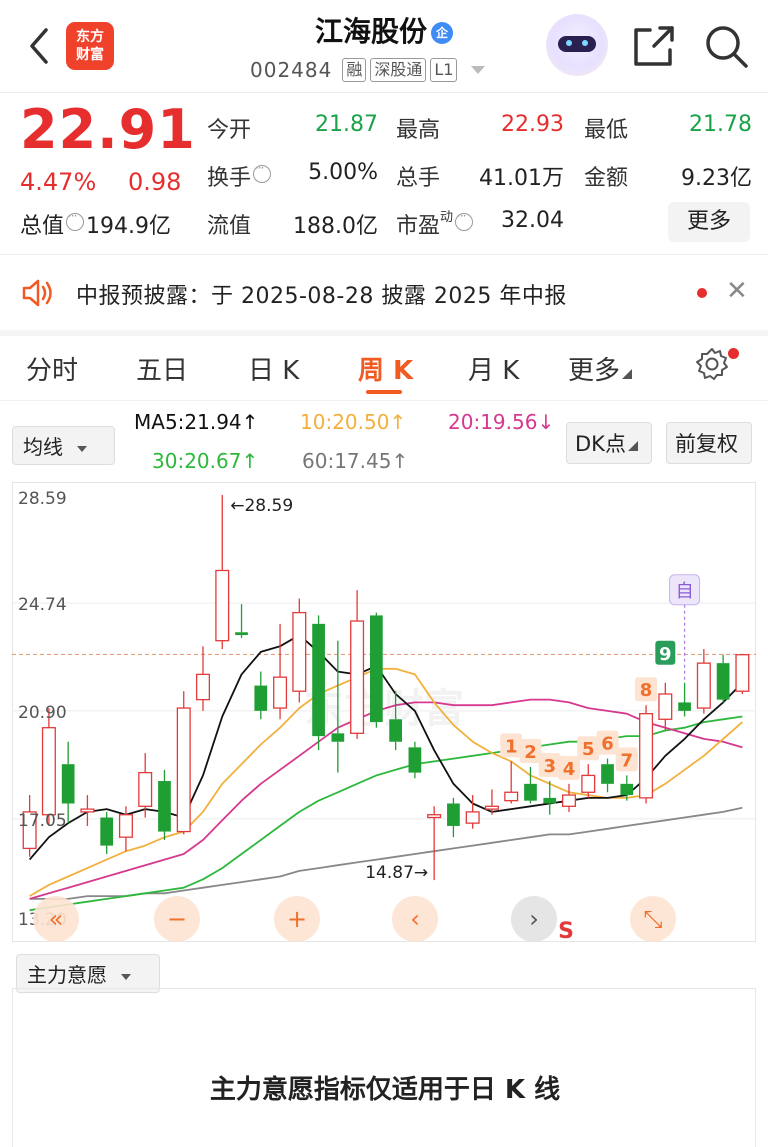 Image resolution: width=768 pixels, height=1147 pixels. What do you see at coordinates (128, 226) in the screenshot?
I see `total-value-number: 194.9亿` at bounding box center [128, 226].